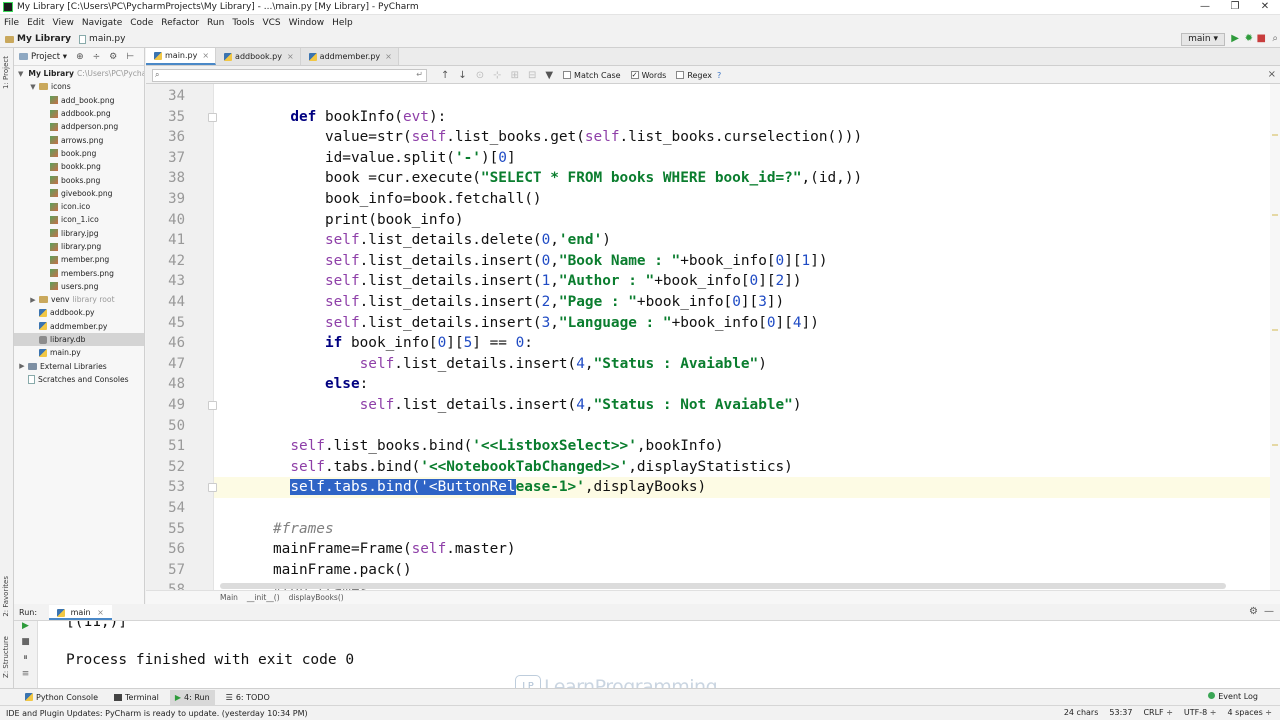 Image resolution: width=1280 pixels, height=720 pixels. What do you see at coordinates (515, 75) in the screenshot?
I see `select-all-occurrences-icon: ⊞` at bounding box center [515, 75].